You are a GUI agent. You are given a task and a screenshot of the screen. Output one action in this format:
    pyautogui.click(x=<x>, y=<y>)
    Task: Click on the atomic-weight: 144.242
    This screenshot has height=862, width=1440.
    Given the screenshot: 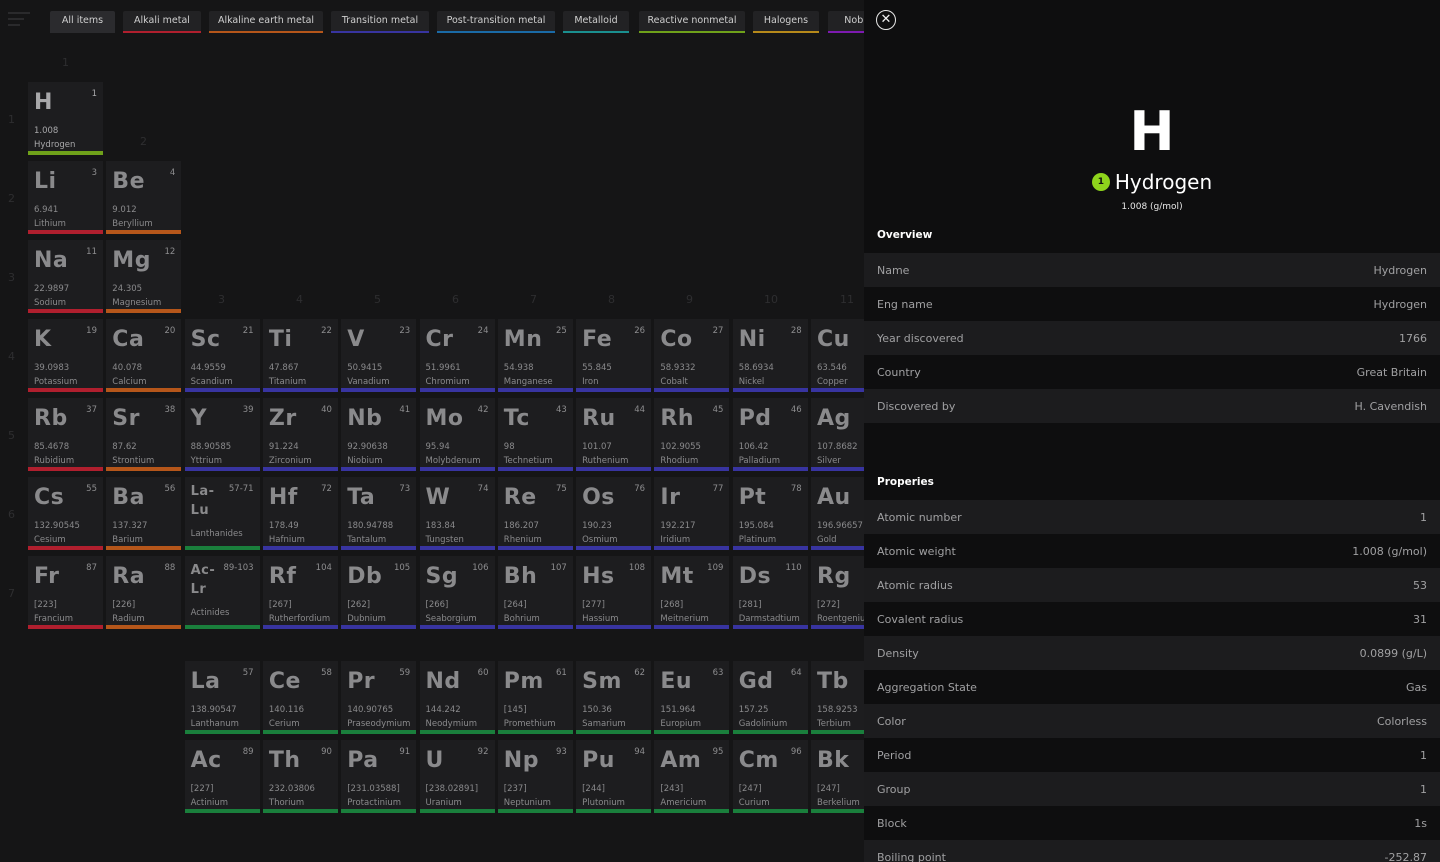 What is the action you would take?
    pyautogui.click(x=443, y=710)
    